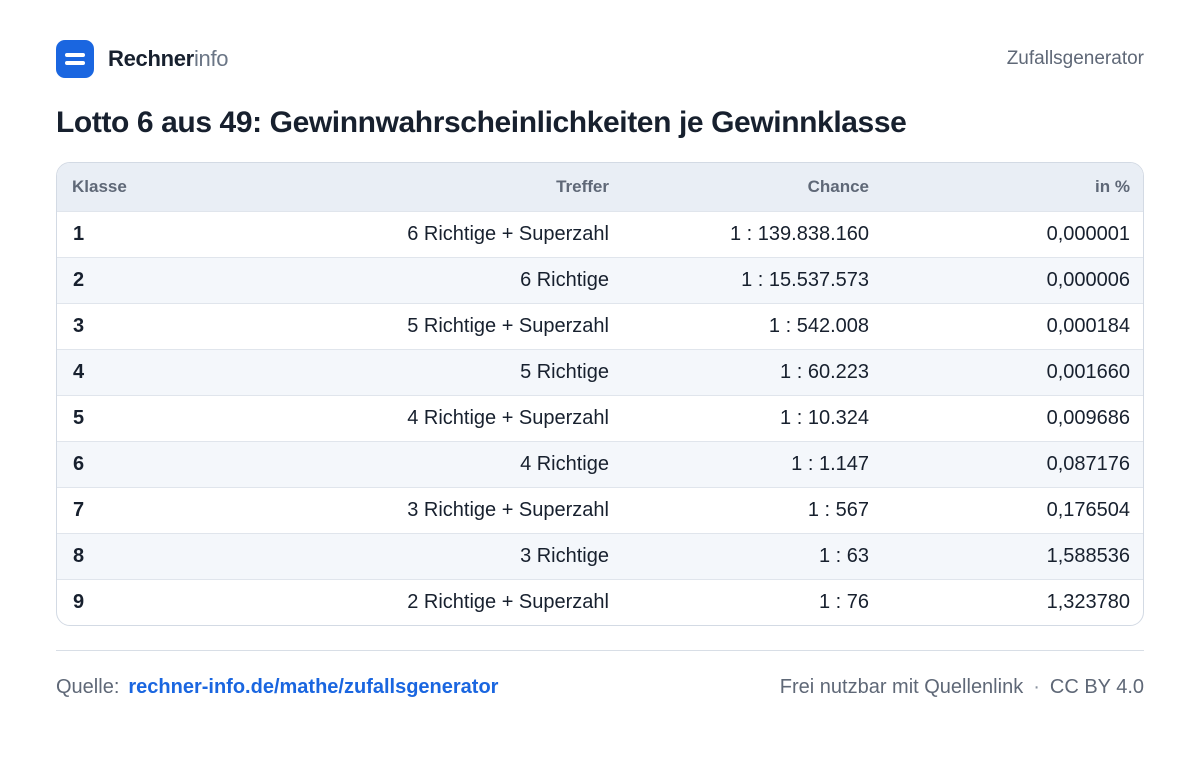  I want to click on cell-chance: 1 : 1.147, so click(830, 463).